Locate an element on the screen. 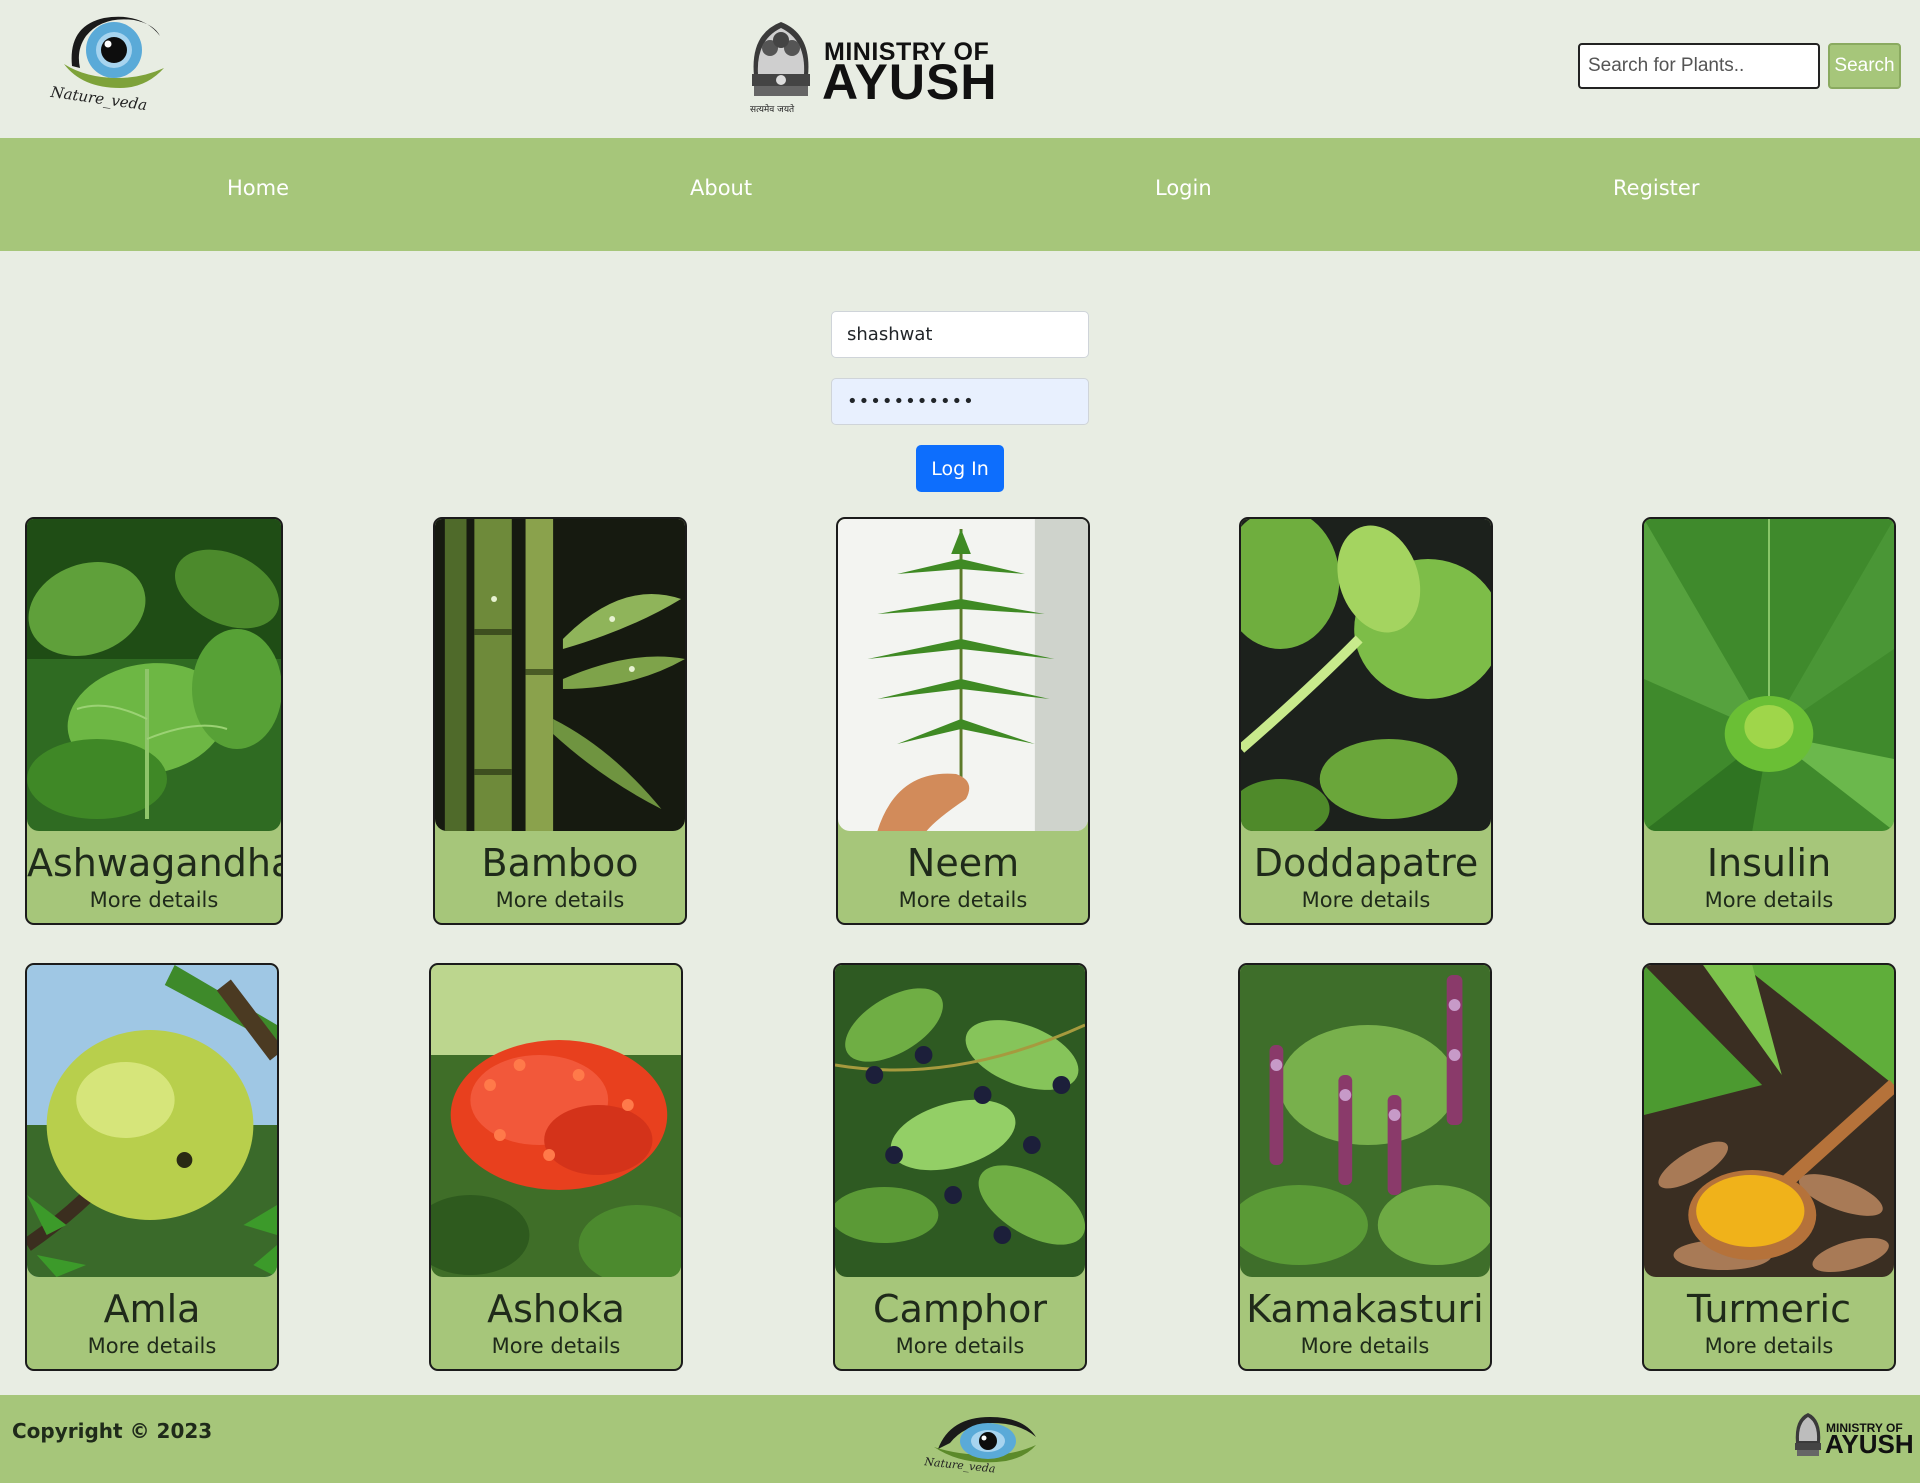  plant-card-bamboo: Bamboo More details is located at coordinates (560, 721).